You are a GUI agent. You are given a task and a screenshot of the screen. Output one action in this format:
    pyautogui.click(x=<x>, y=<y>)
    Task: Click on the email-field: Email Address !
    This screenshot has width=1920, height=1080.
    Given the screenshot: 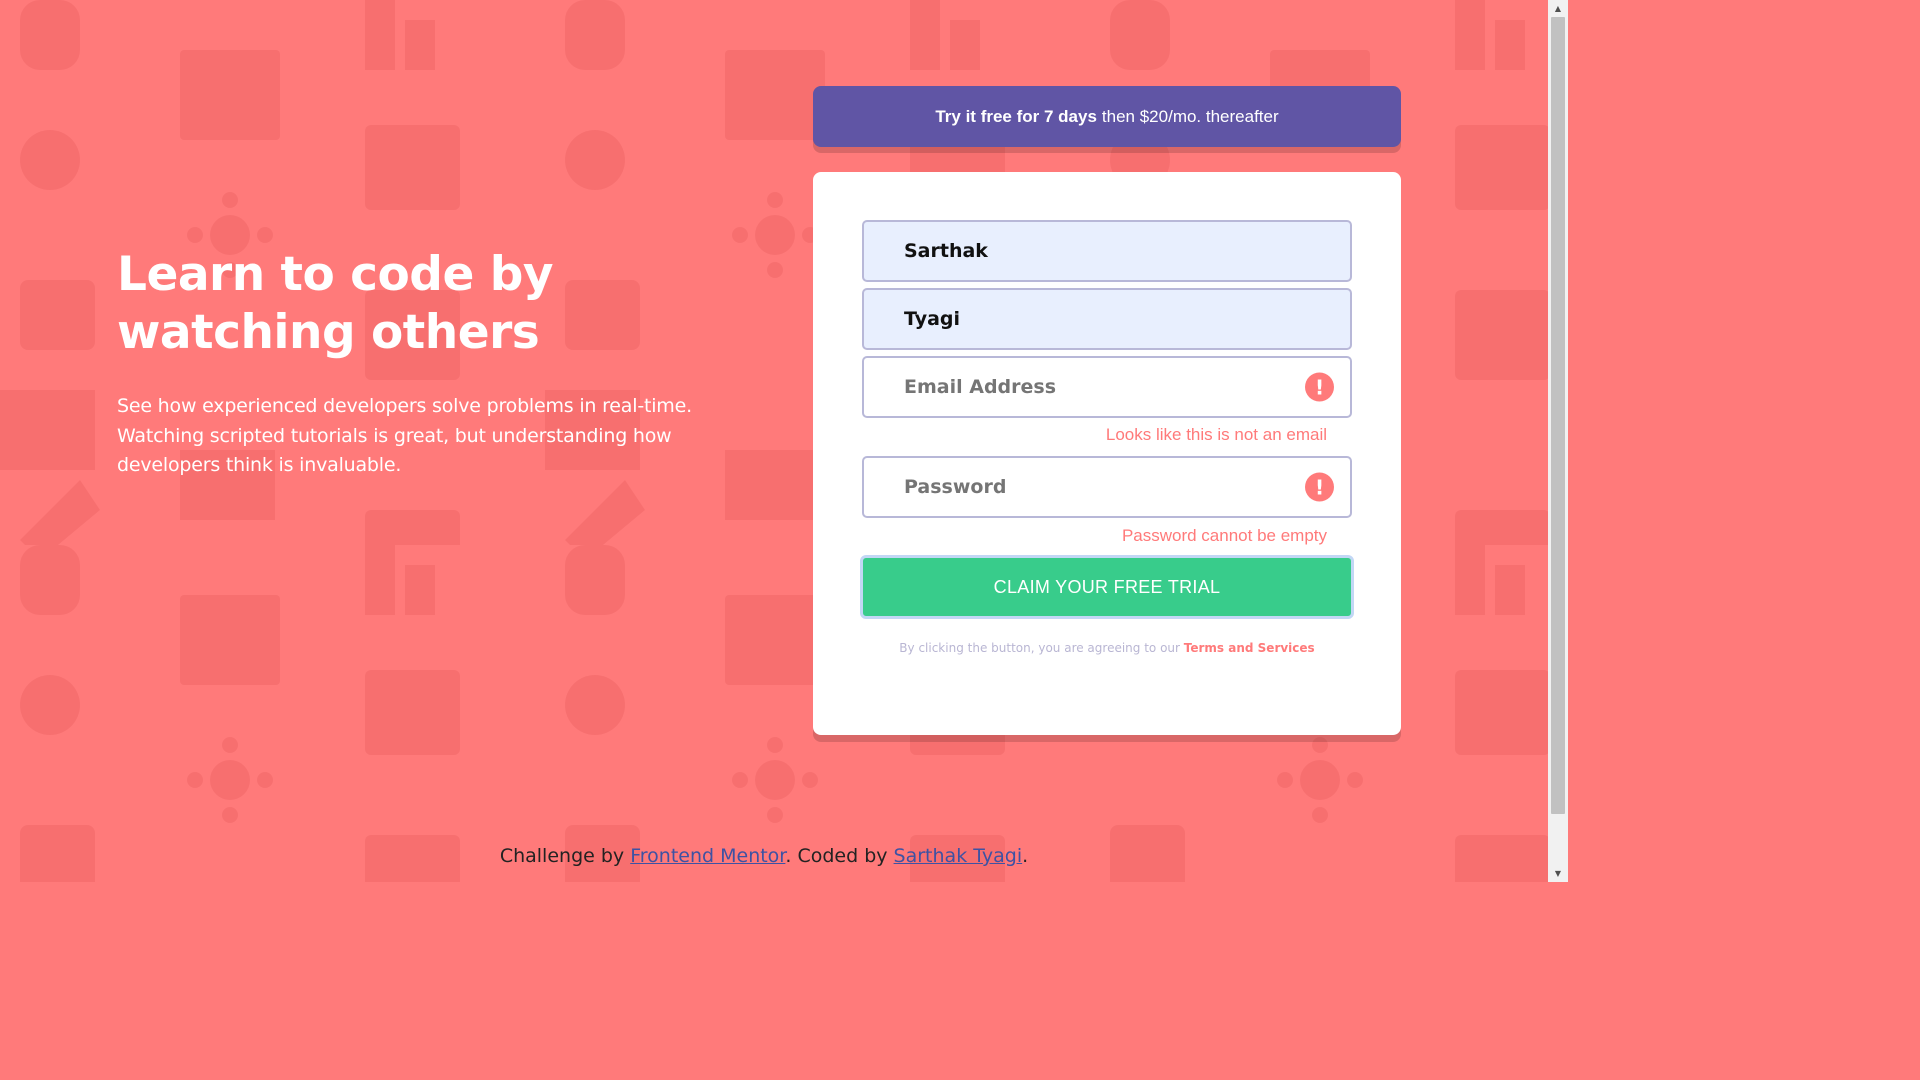 What is the action you would take?
    pyautogui.click(x=1107, y=387)
    